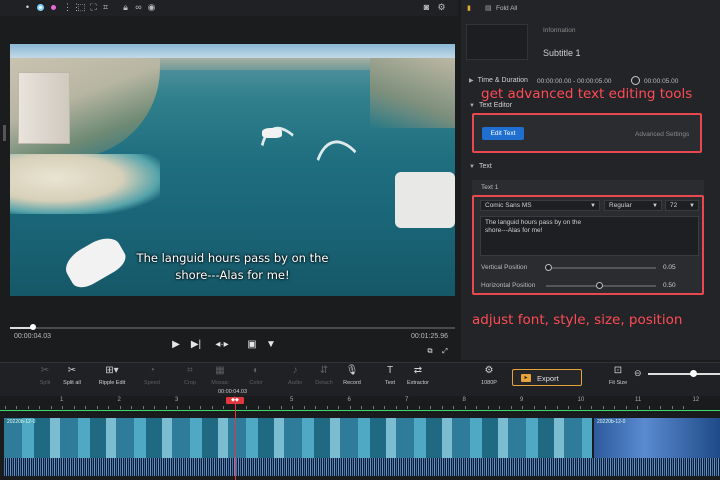 The image size is (720, 480). Describe the element at coordinates (4, 133) in the screenshot. I see `panel-resize-handle` at that location.